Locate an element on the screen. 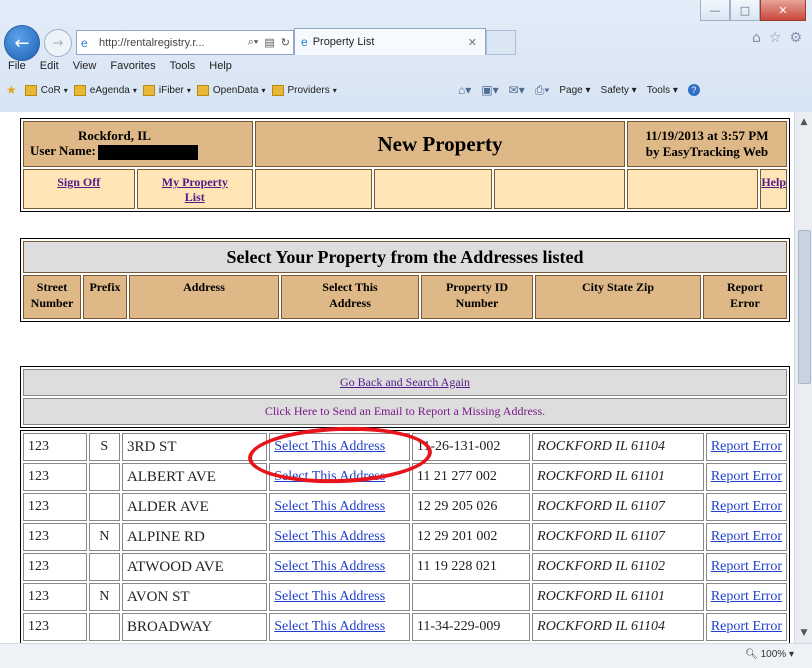 Image resolution: width=812 pixels, height=668 pixels. cmd-page: Page ▾ is located at coordinates (574, 90).